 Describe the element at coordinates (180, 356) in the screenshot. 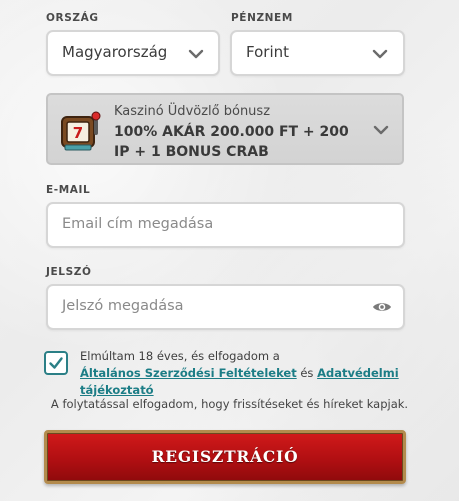

I see `terms-text-before: Elmúltam 18 éves, és elfogadom a` at that location.